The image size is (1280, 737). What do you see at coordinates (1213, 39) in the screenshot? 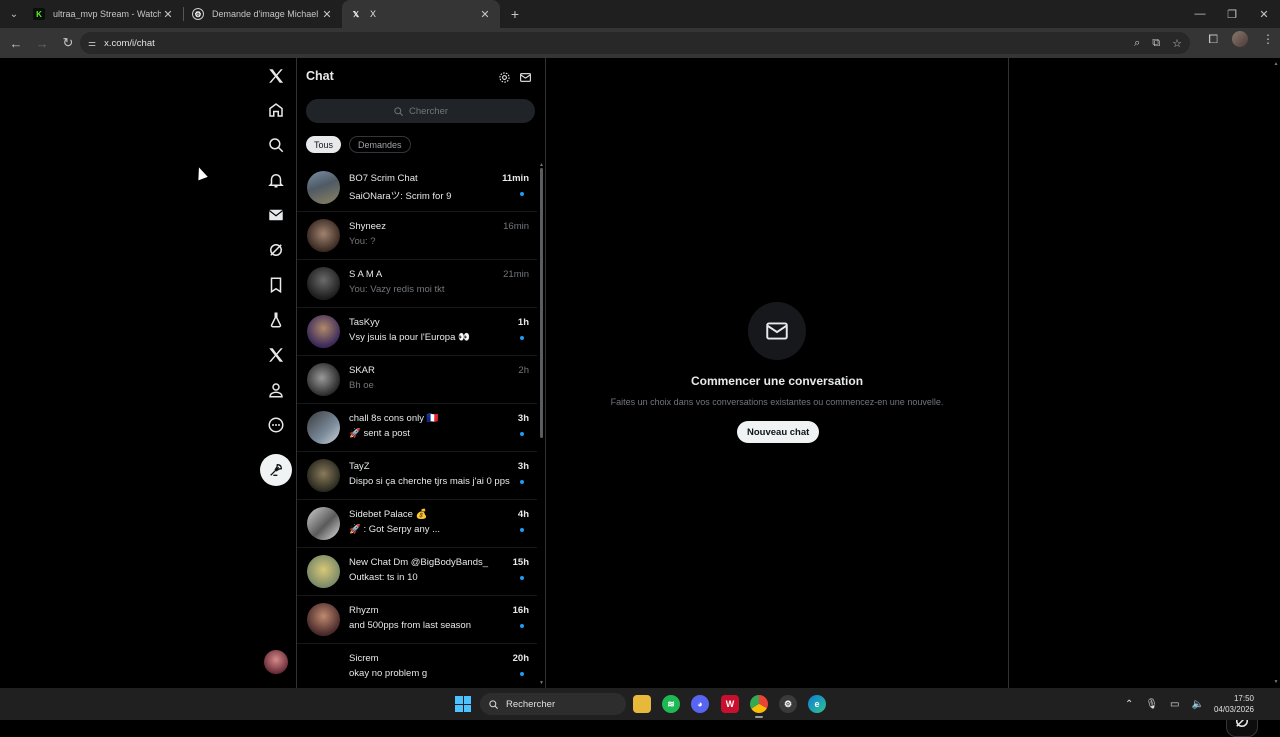
I see `extensions-icon: ⧠` at bounding box center [1213, 39].